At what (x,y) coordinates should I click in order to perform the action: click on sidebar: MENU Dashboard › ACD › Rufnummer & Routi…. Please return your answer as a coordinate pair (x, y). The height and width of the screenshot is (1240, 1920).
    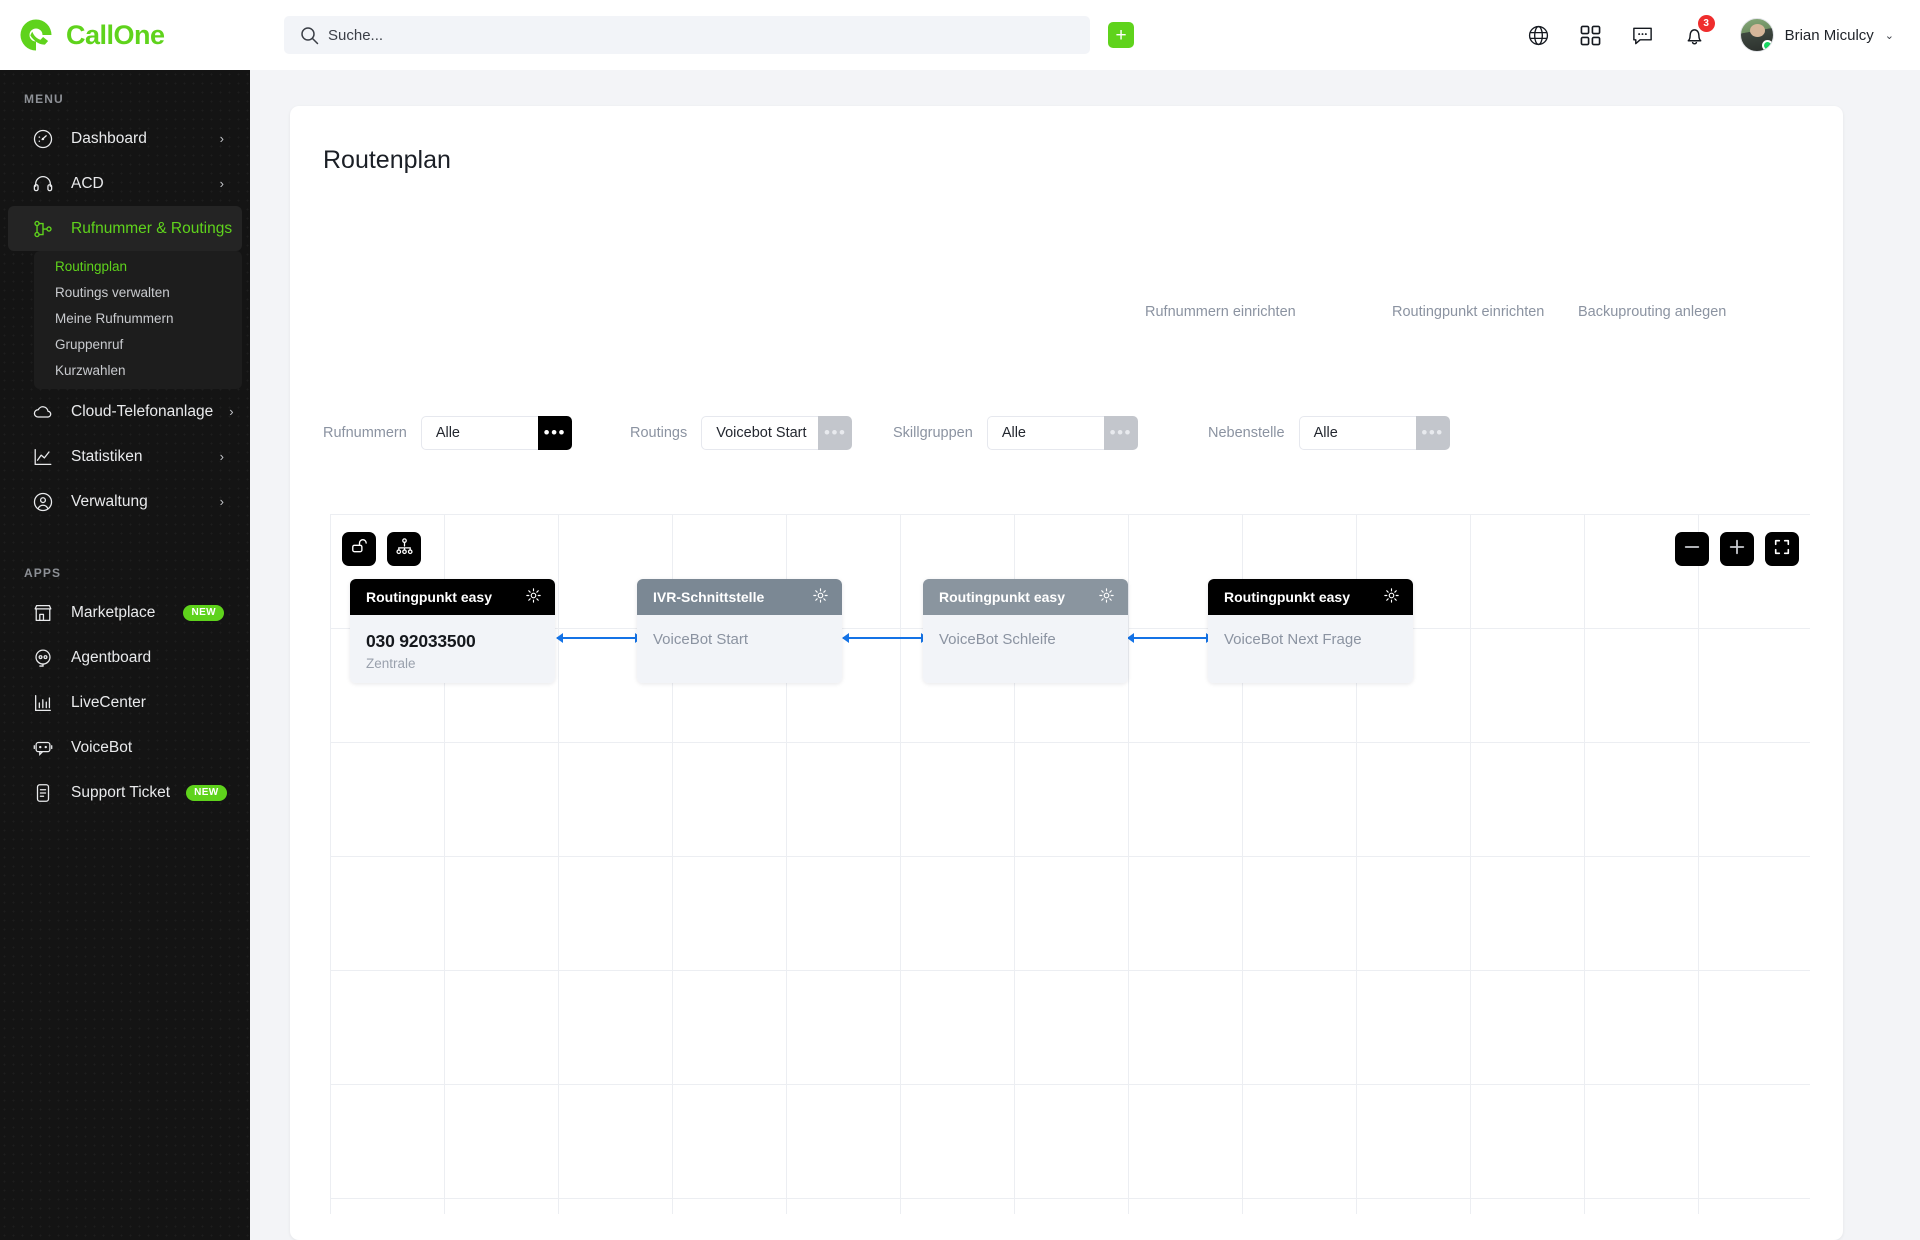
    Looking at the image, I should click on (125, 655).